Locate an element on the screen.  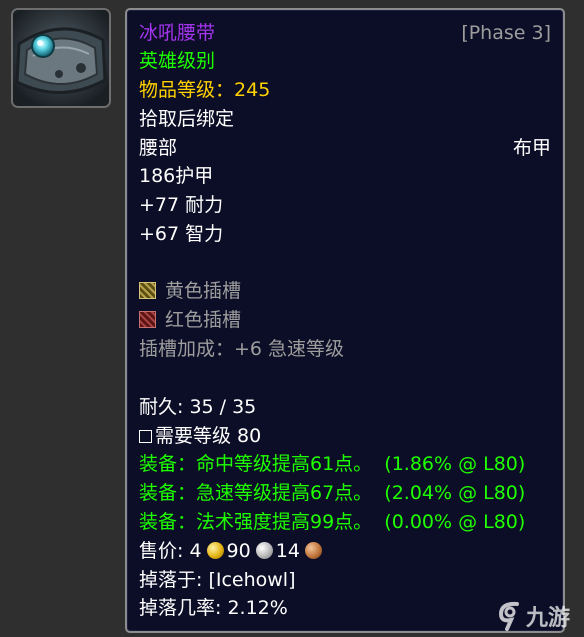
equip-effect-text: 装备：命中等级提高61点。 is located at coordinates (256, 464).